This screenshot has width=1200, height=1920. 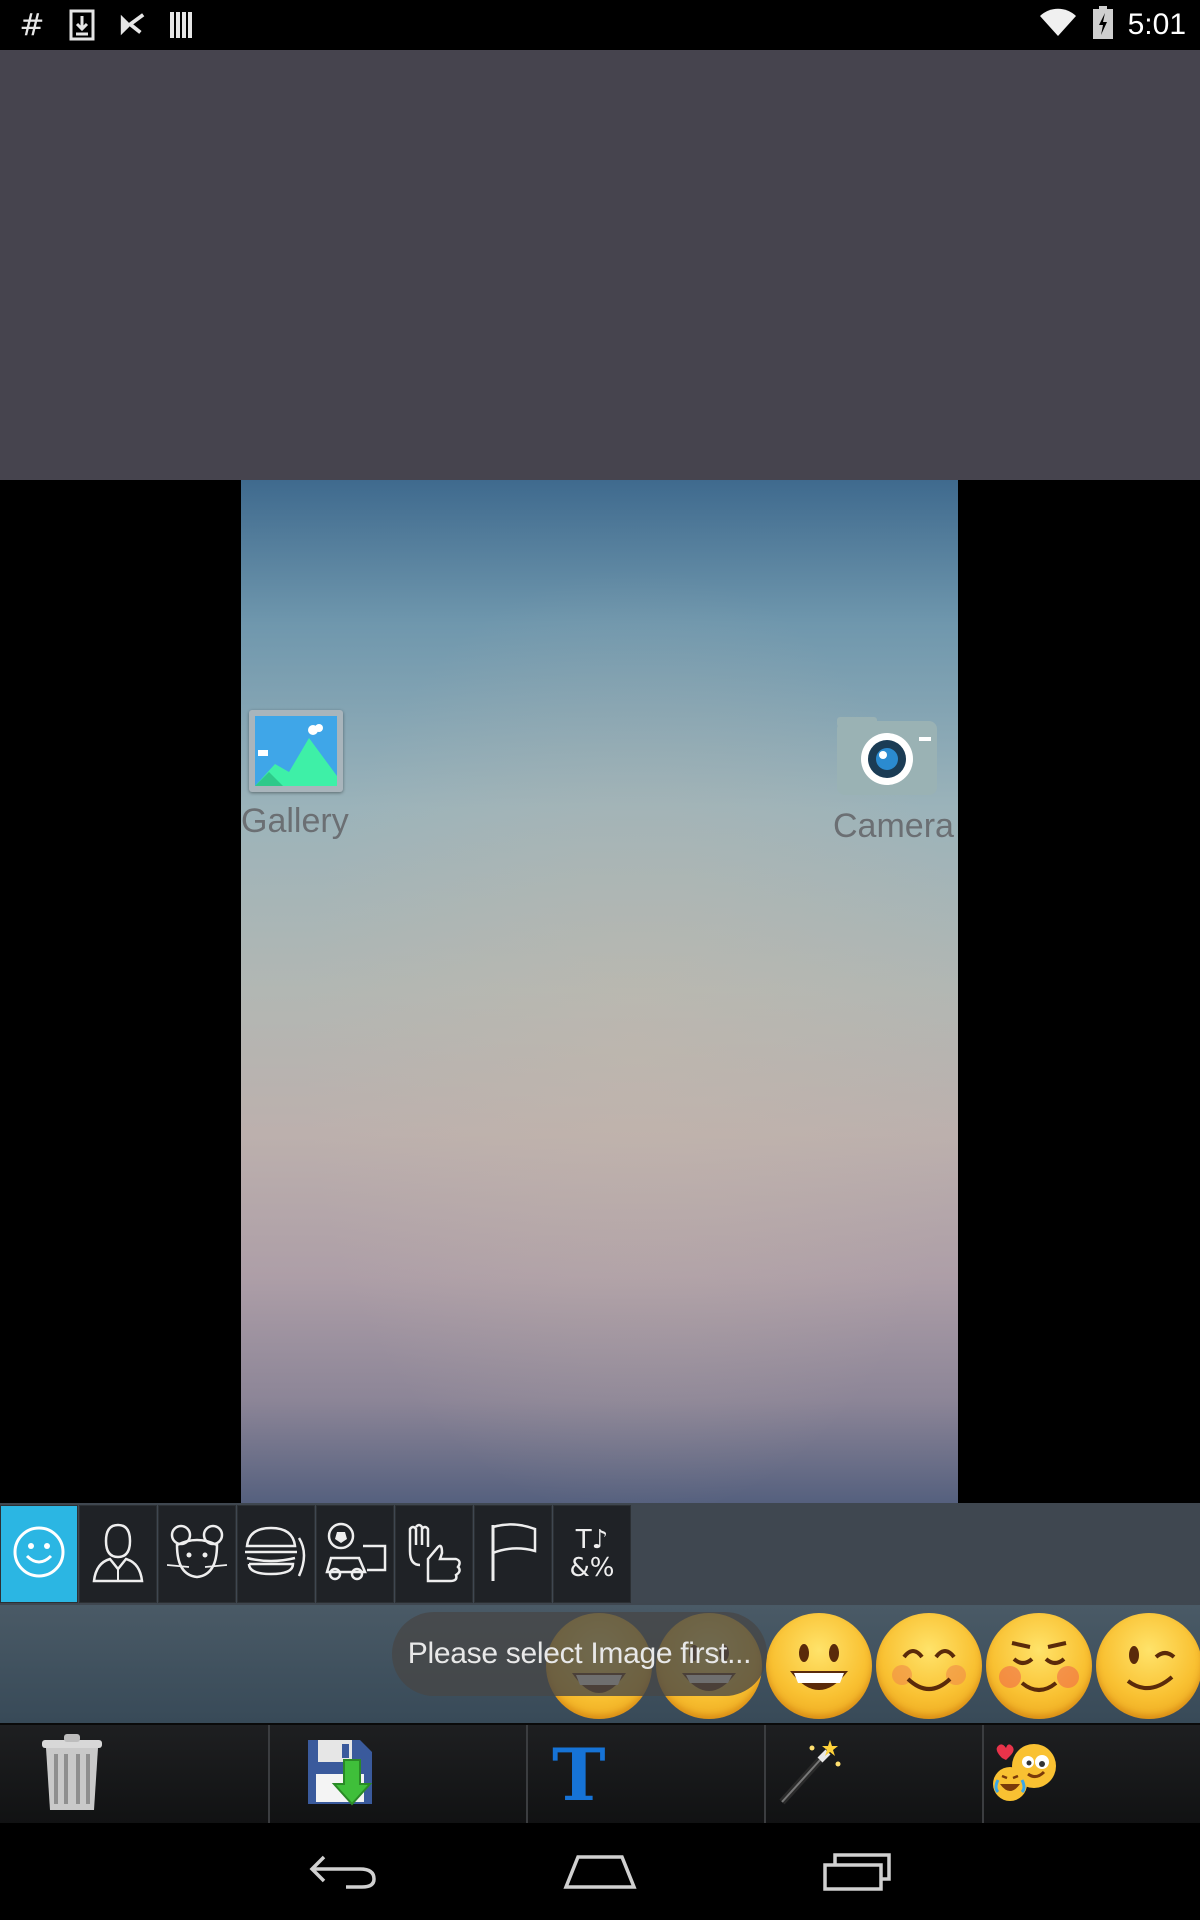 I want to click on burger-icon, so click(x=276, y=1554).